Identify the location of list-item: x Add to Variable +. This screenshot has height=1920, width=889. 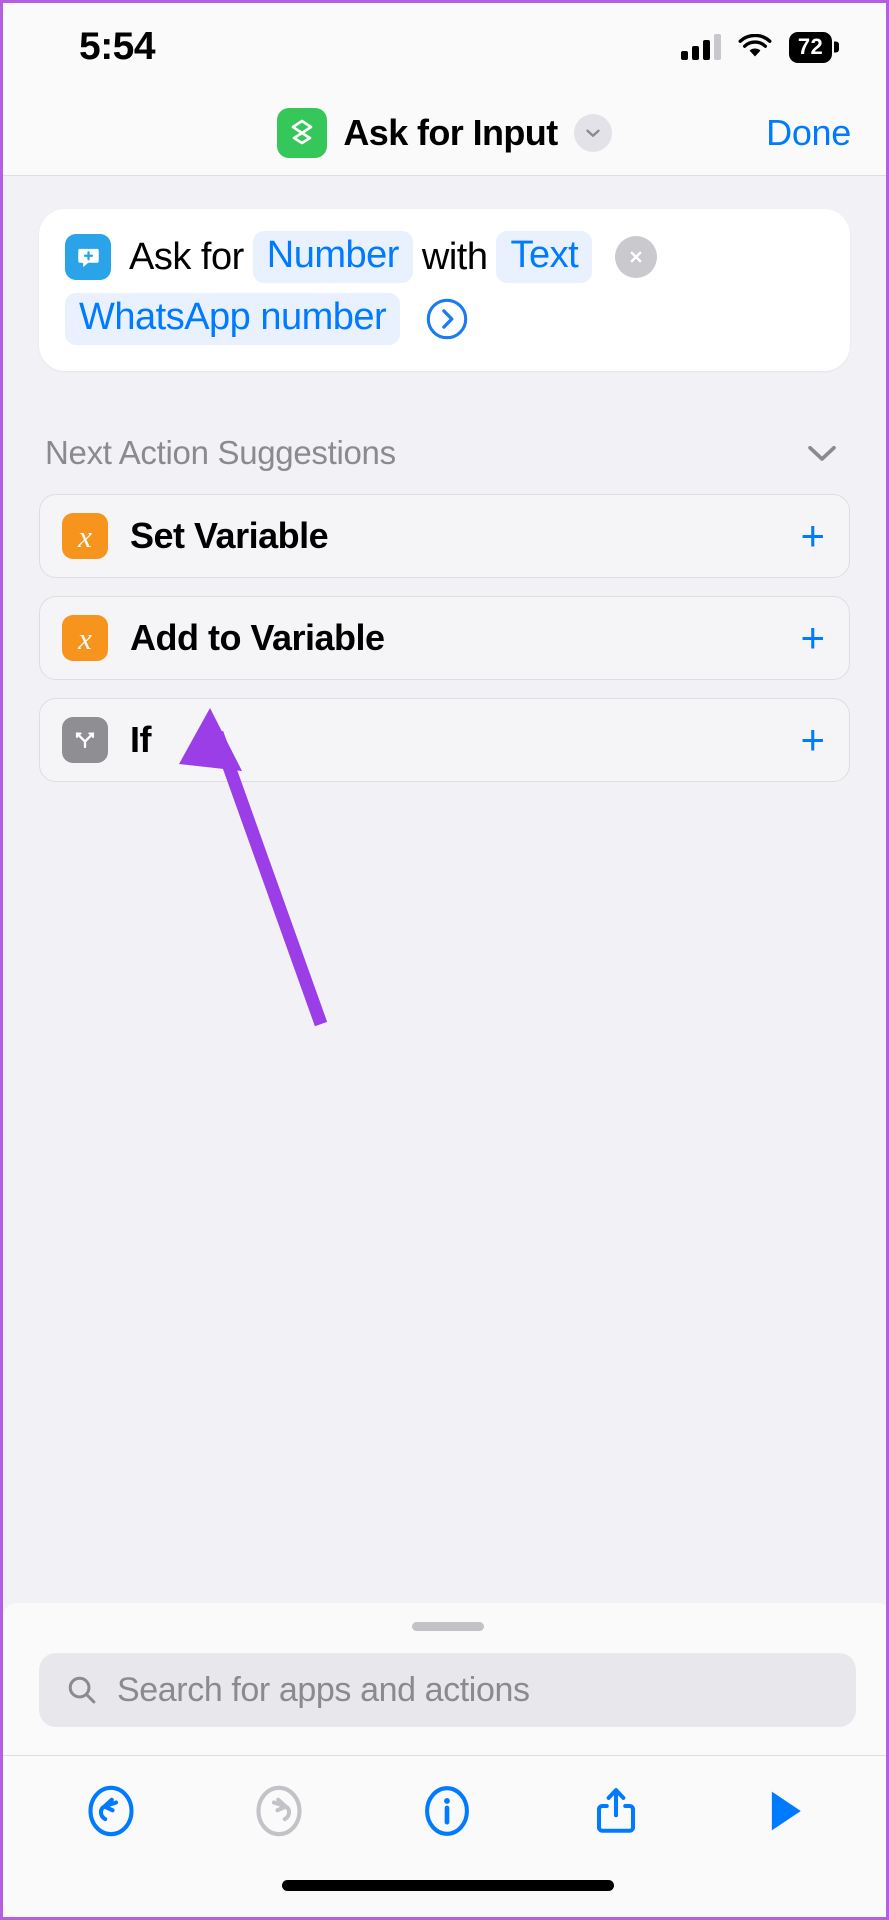
(444, 638).